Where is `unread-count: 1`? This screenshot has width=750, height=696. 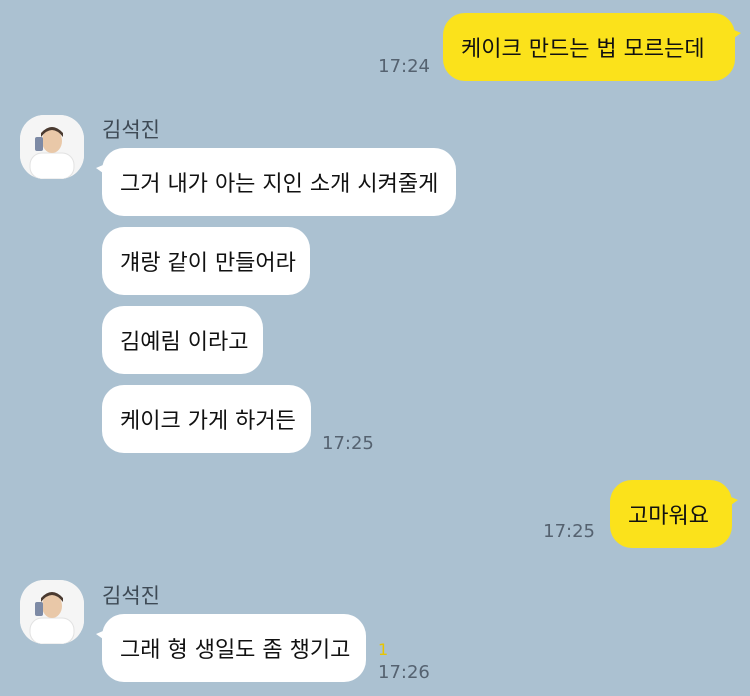
unread-count: 1 is located at coordinates (383, 649).